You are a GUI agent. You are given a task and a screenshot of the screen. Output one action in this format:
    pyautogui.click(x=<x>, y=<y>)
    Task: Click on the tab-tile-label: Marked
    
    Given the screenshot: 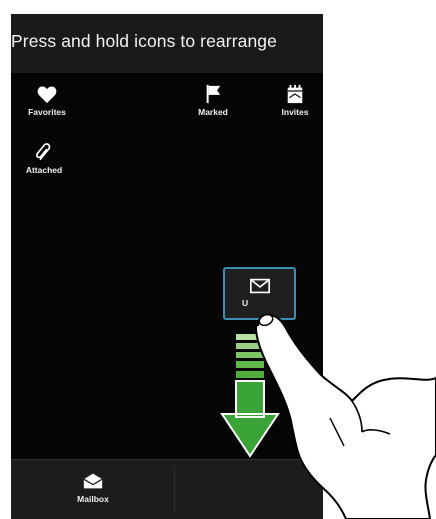 What is the action you would take?
    pyautogui.click(x=213, y=112)
    